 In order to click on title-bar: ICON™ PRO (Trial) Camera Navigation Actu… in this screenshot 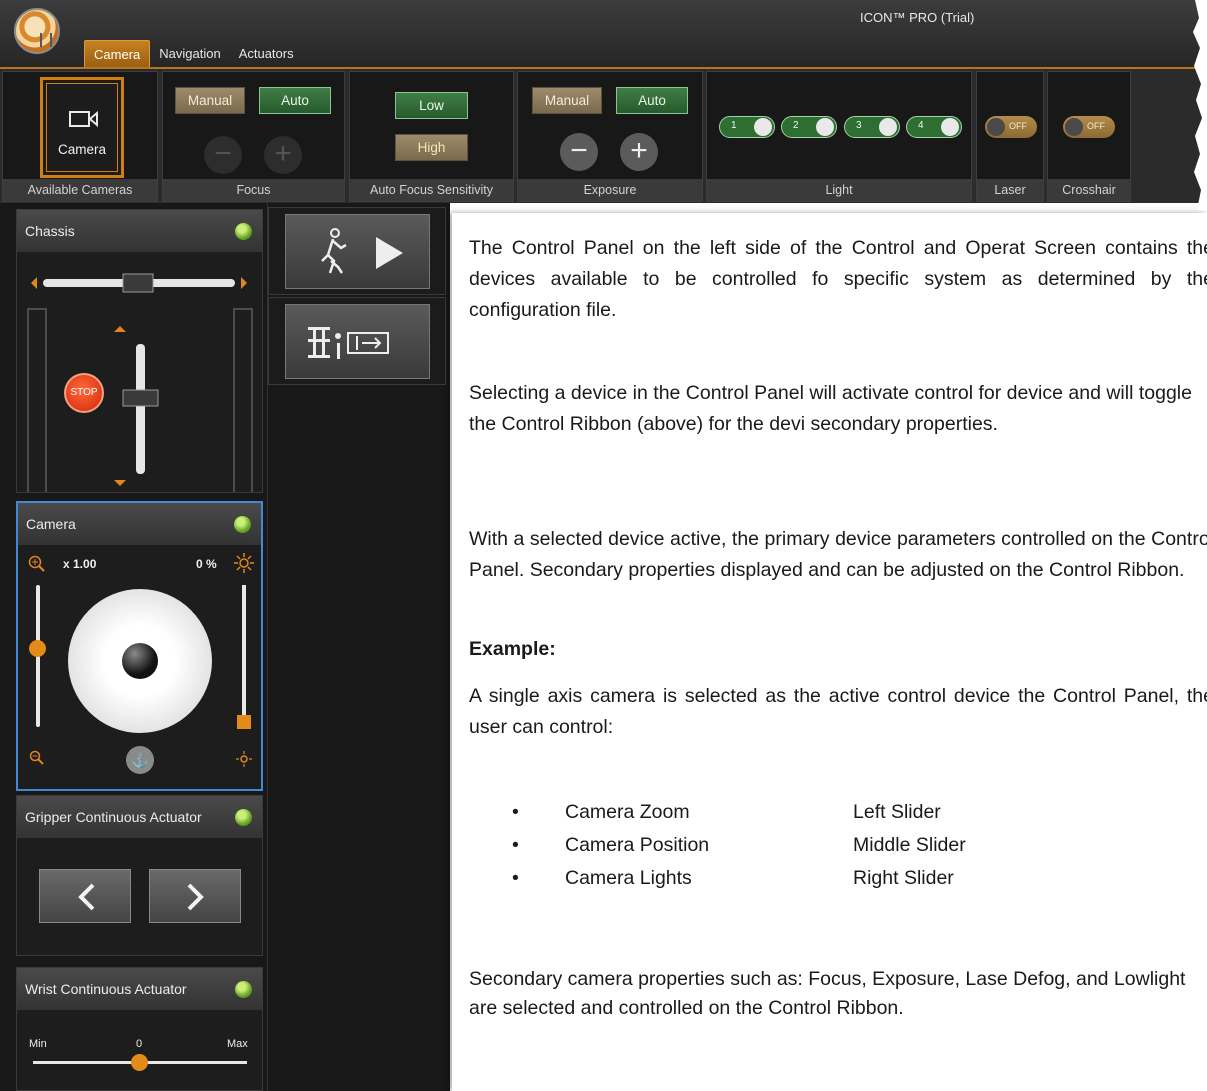, I will do `click(603, 34)`.